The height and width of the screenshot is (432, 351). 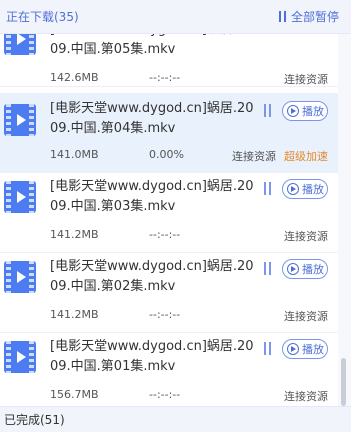 I want to click on super-boost-link: 超级加速, so click(x=306, y=156).